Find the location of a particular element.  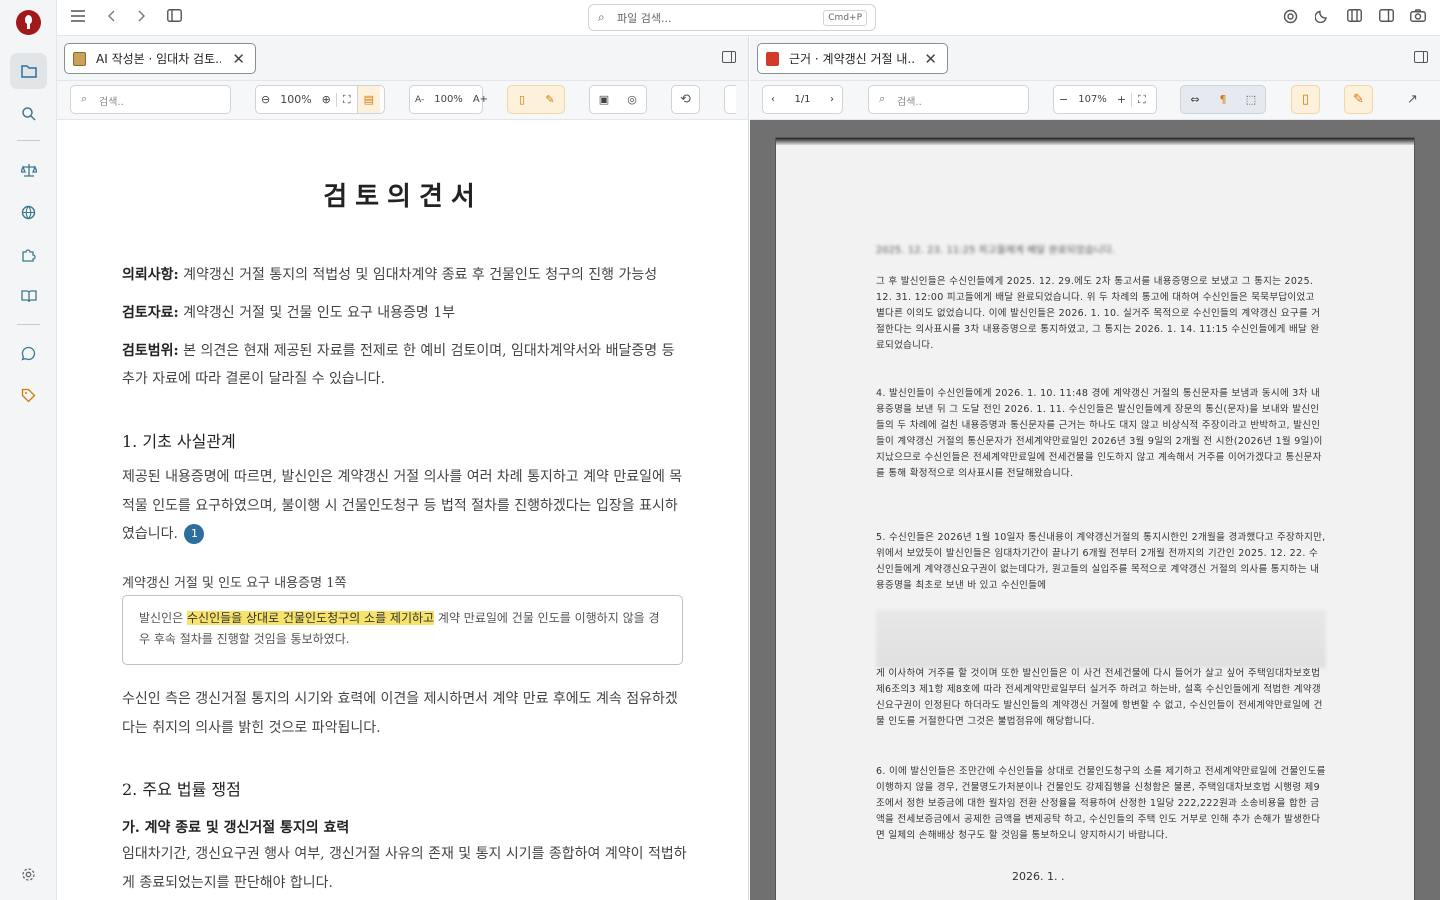

citation-badge: 1 is located at coordinates (194, 534).